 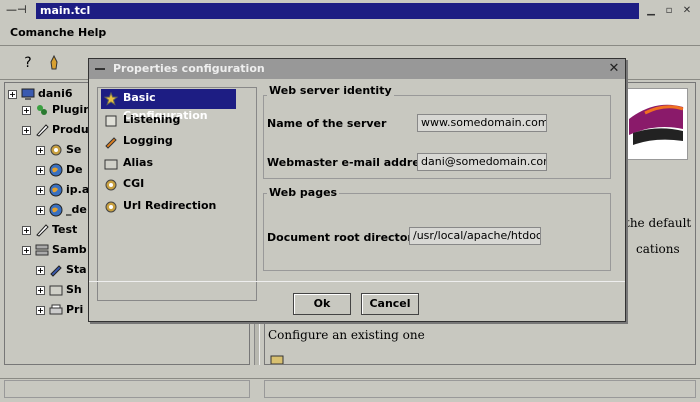 What do you see at coordinates (60, 110) in the screenshot?
I see `tree-item: + Plugins` at bounding box center [60, 110].